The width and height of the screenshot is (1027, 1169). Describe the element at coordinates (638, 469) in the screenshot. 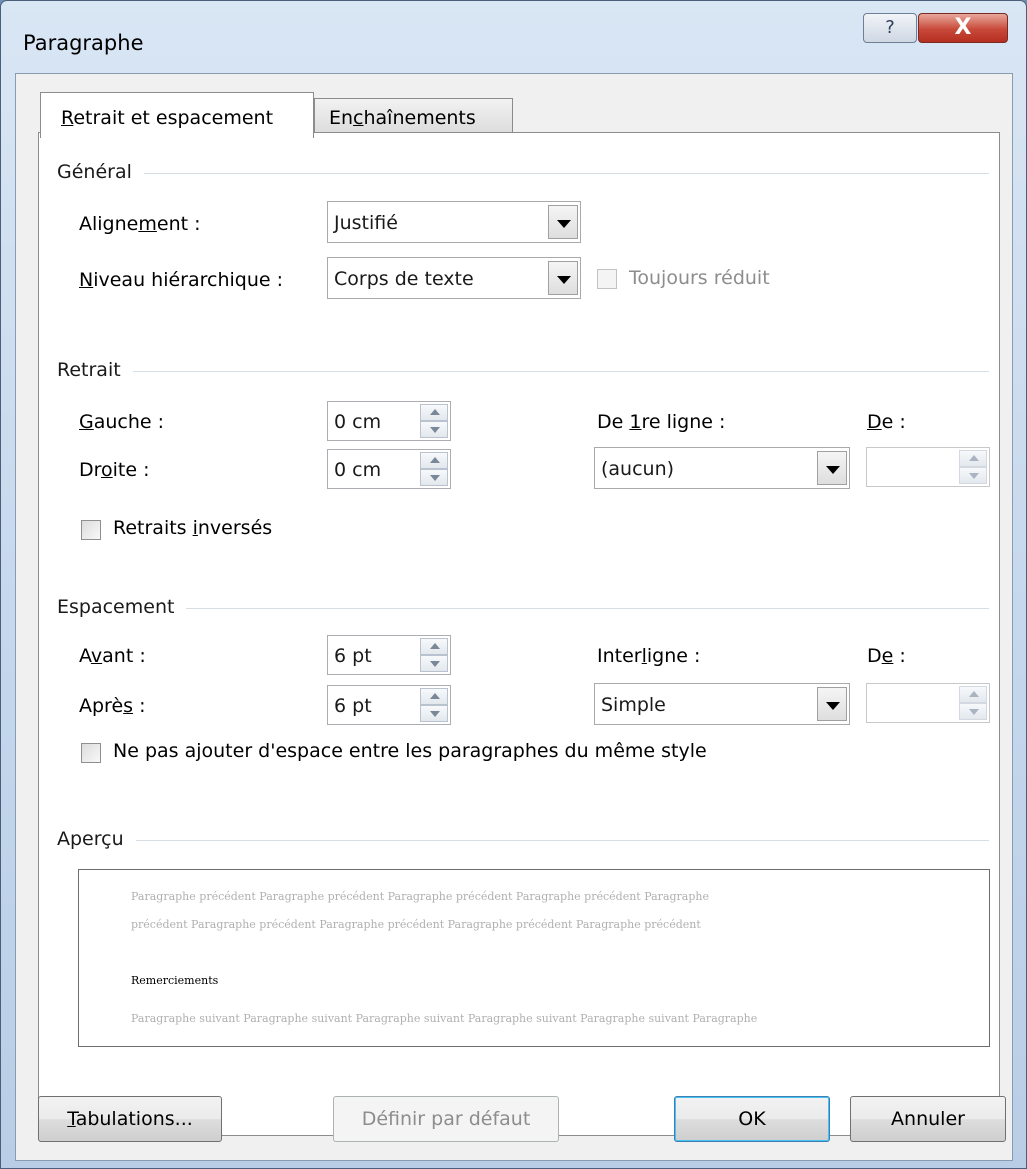

I see `special-indent-value: (aucun)` at that location.